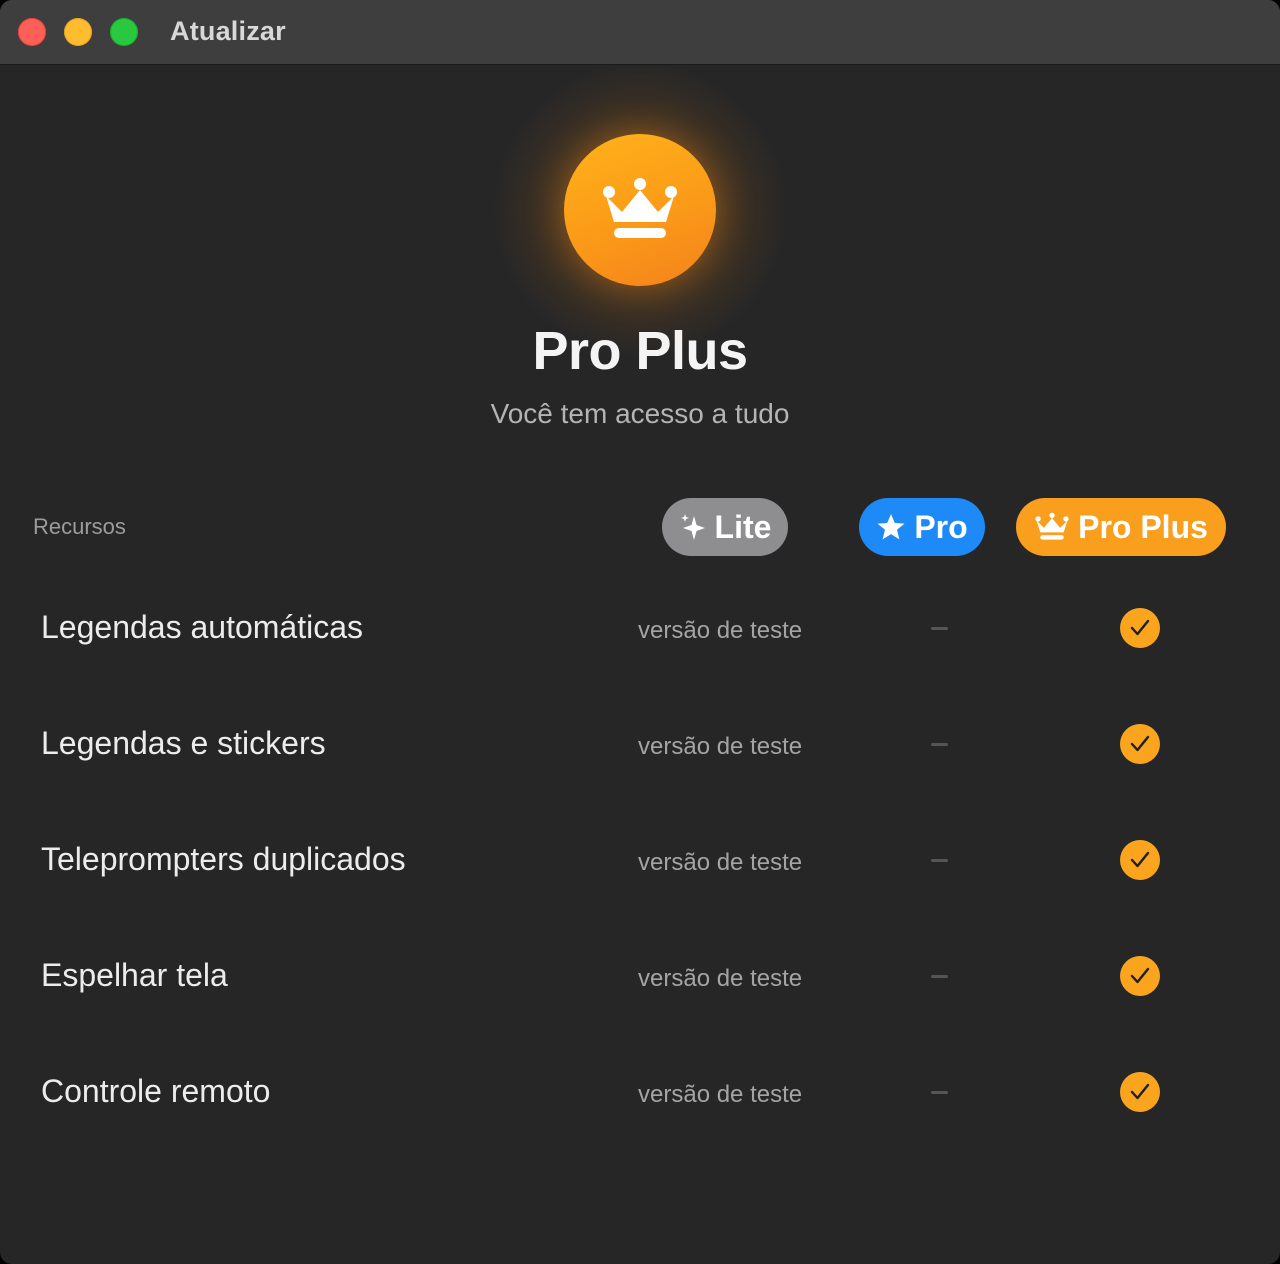  Describe the element at coordinates (640, 32) in the screenshot. I see `title-bar: Atualizar` at that location.